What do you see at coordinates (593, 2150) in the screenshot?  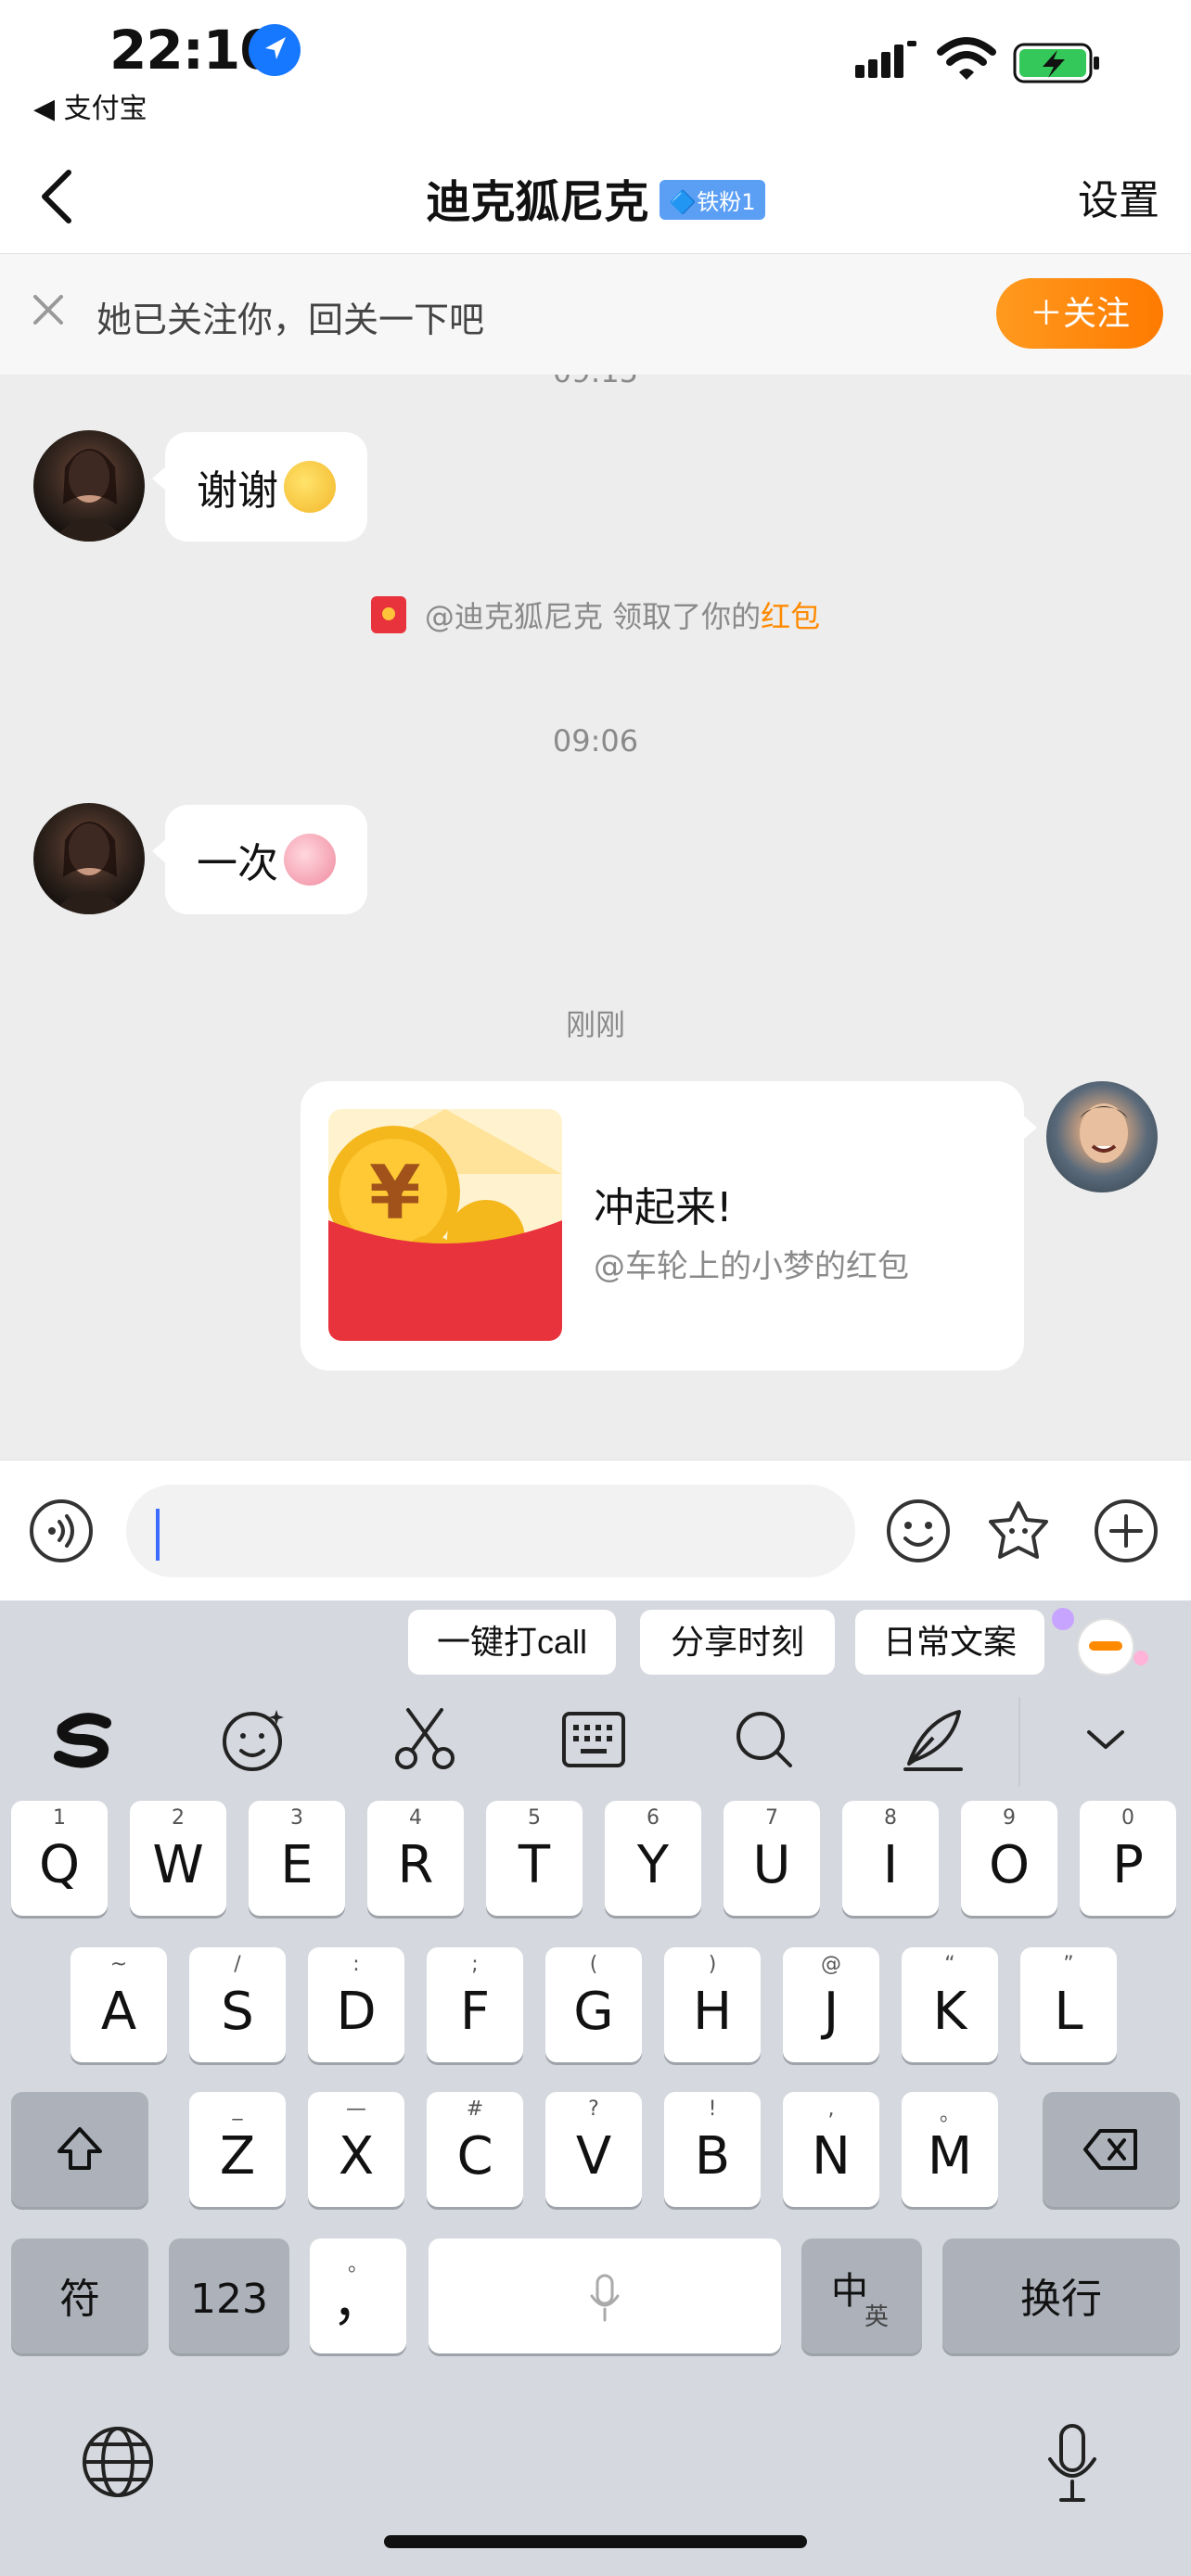 I see `key-v: ? V` at bounding box center [593, 2150].